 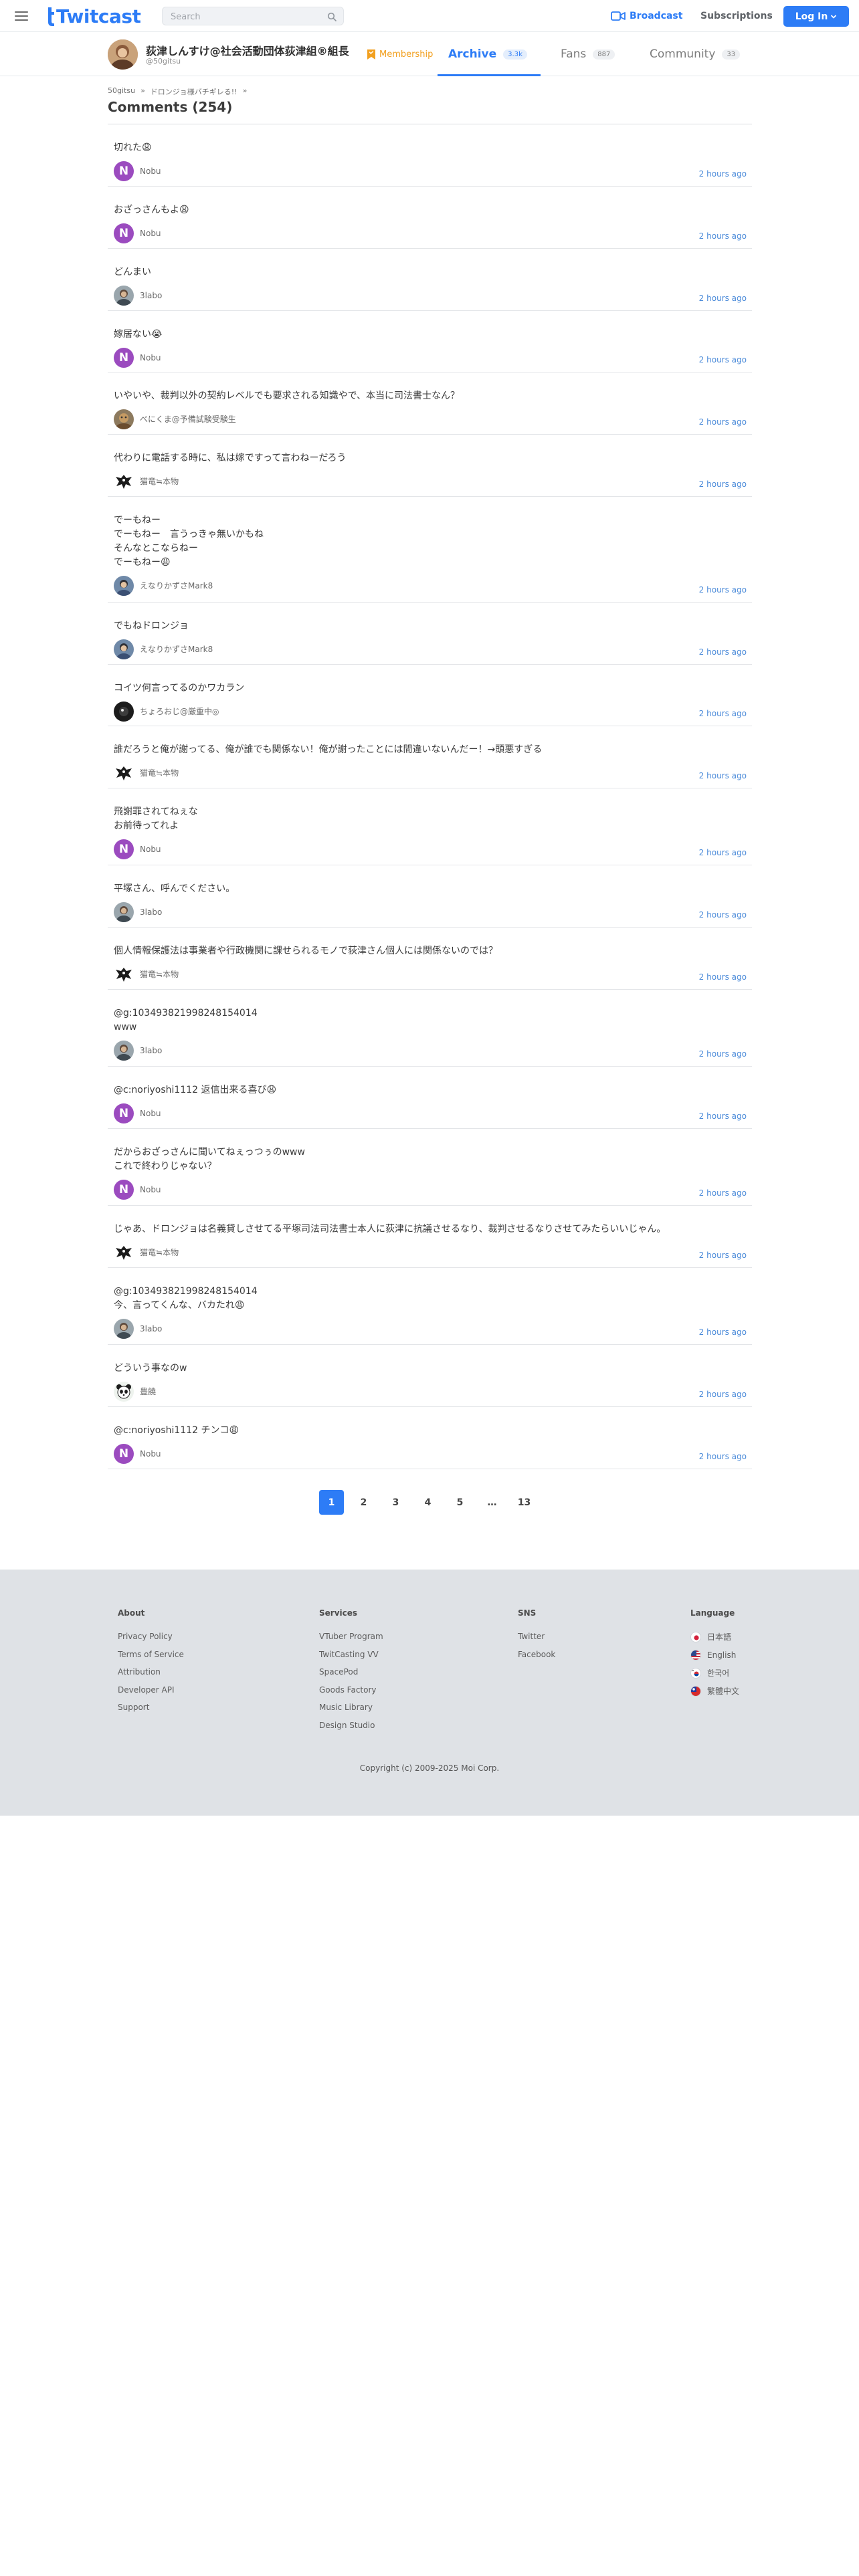 What do you see at coordinates (351, 1672) in the screenshot?
I see `spacepod-link: SpacePod` at bounding box center [351, 1672].